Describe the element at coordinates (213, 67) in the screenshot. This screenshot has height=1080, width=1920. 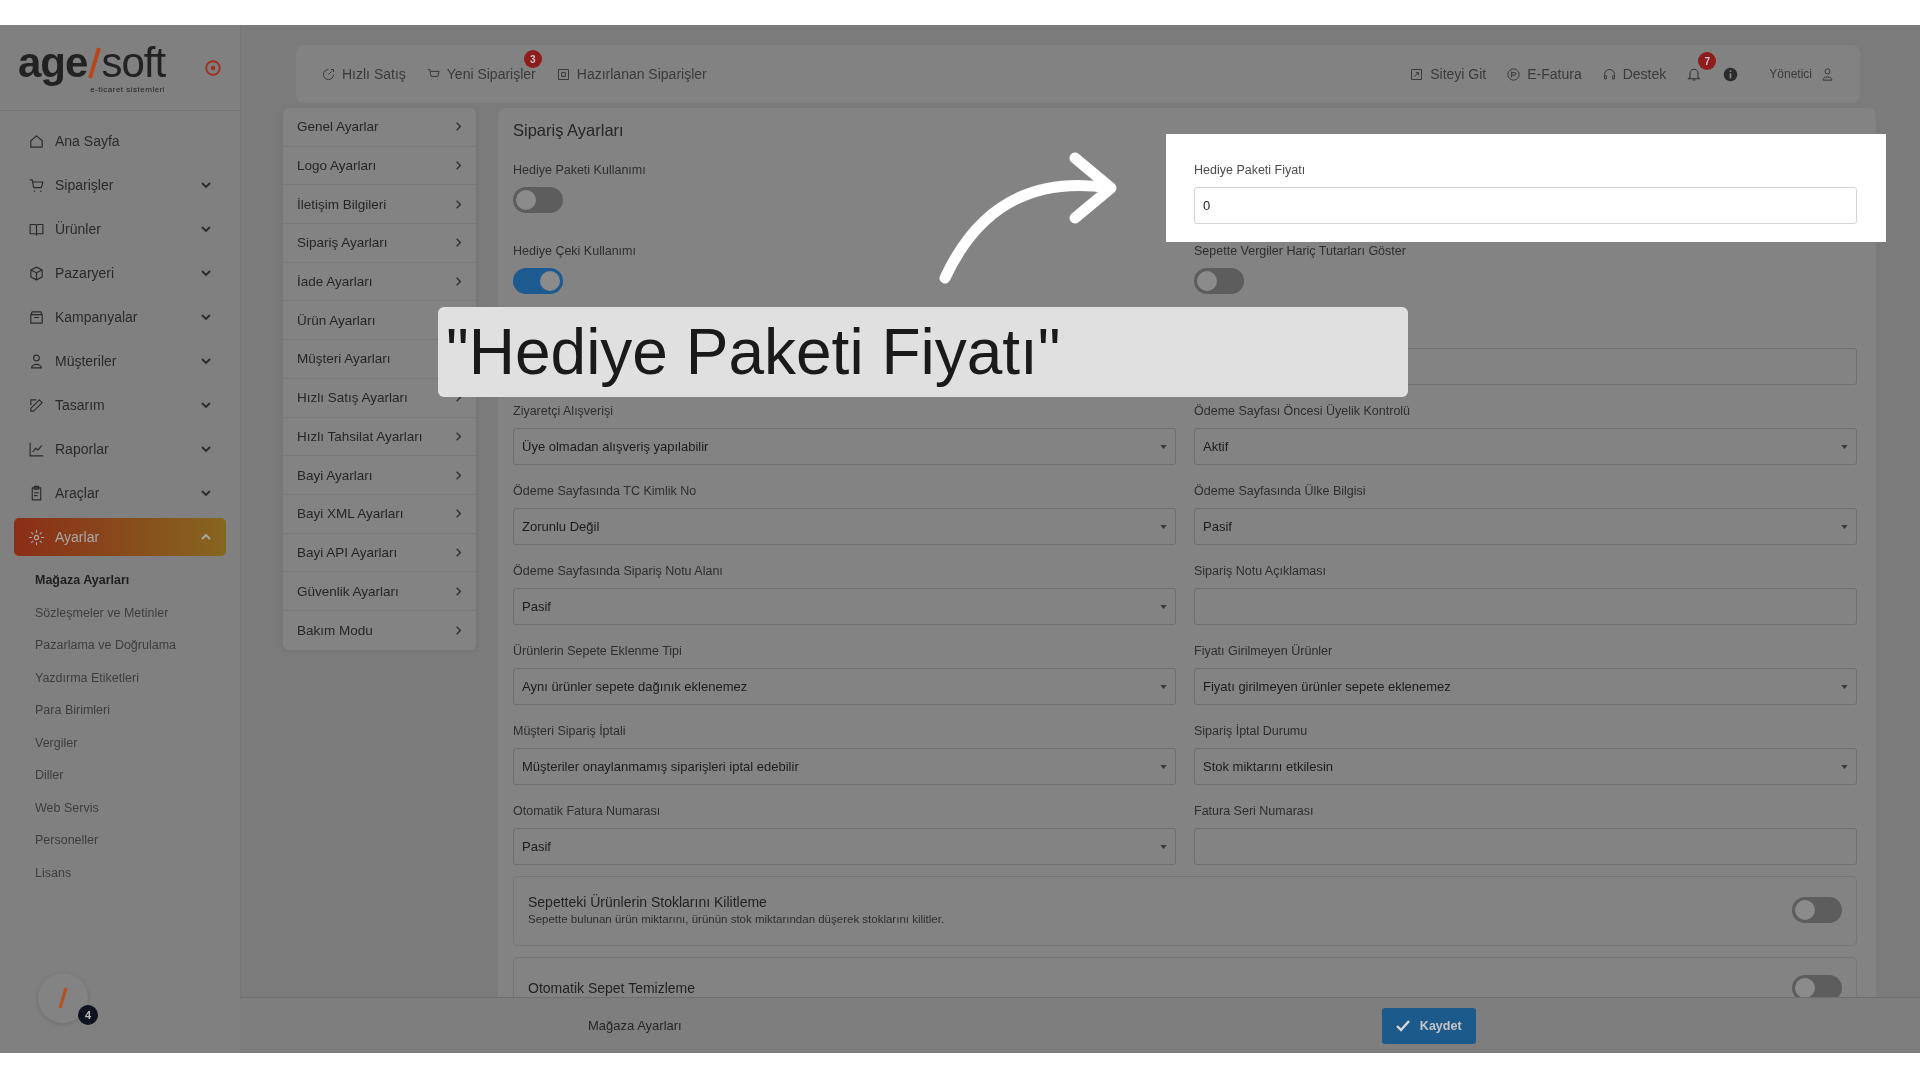
I see `target-icon` at that location.